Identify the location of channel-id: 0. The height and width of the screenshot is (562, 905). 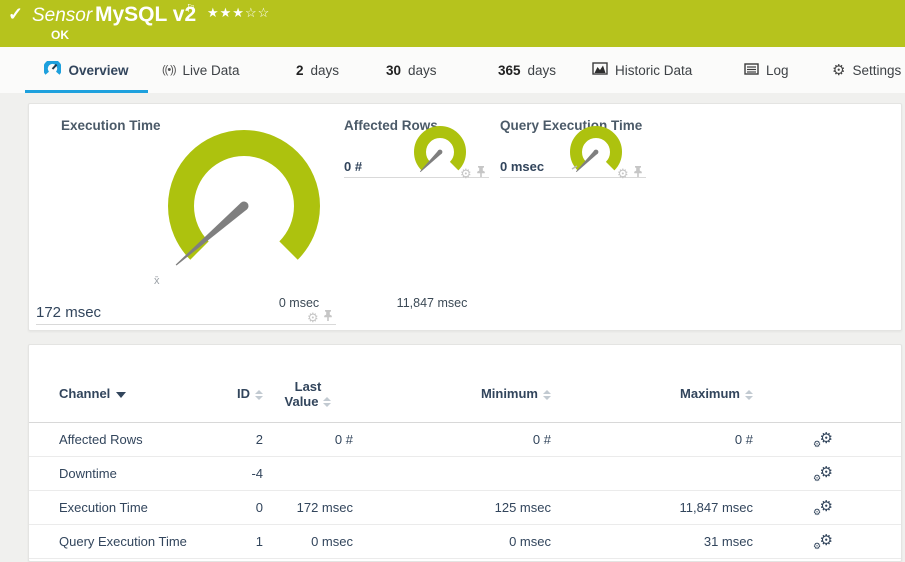
(259, 507).